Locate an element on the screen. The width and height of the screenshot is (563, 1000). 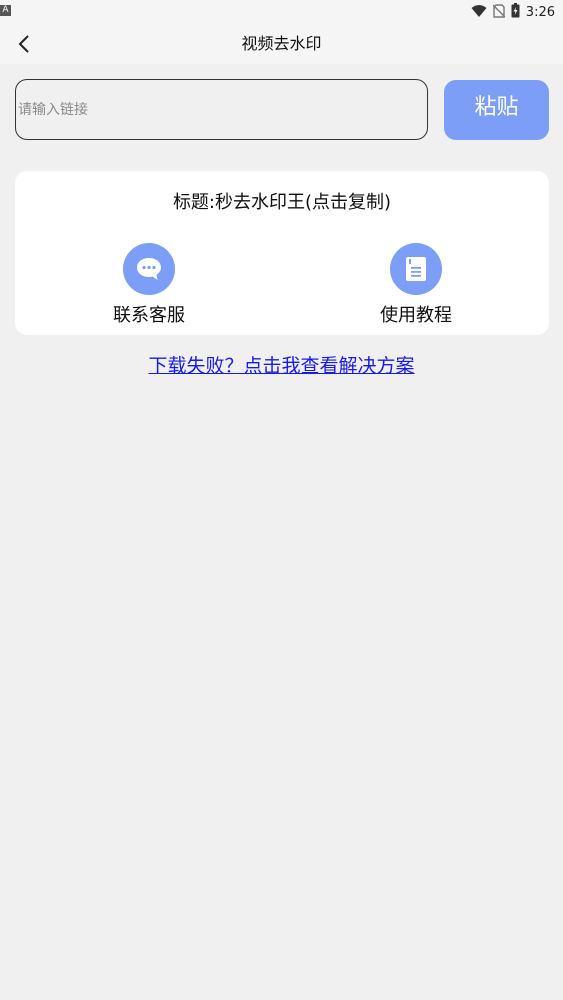
document-icon is located at coordinates (416, 269).